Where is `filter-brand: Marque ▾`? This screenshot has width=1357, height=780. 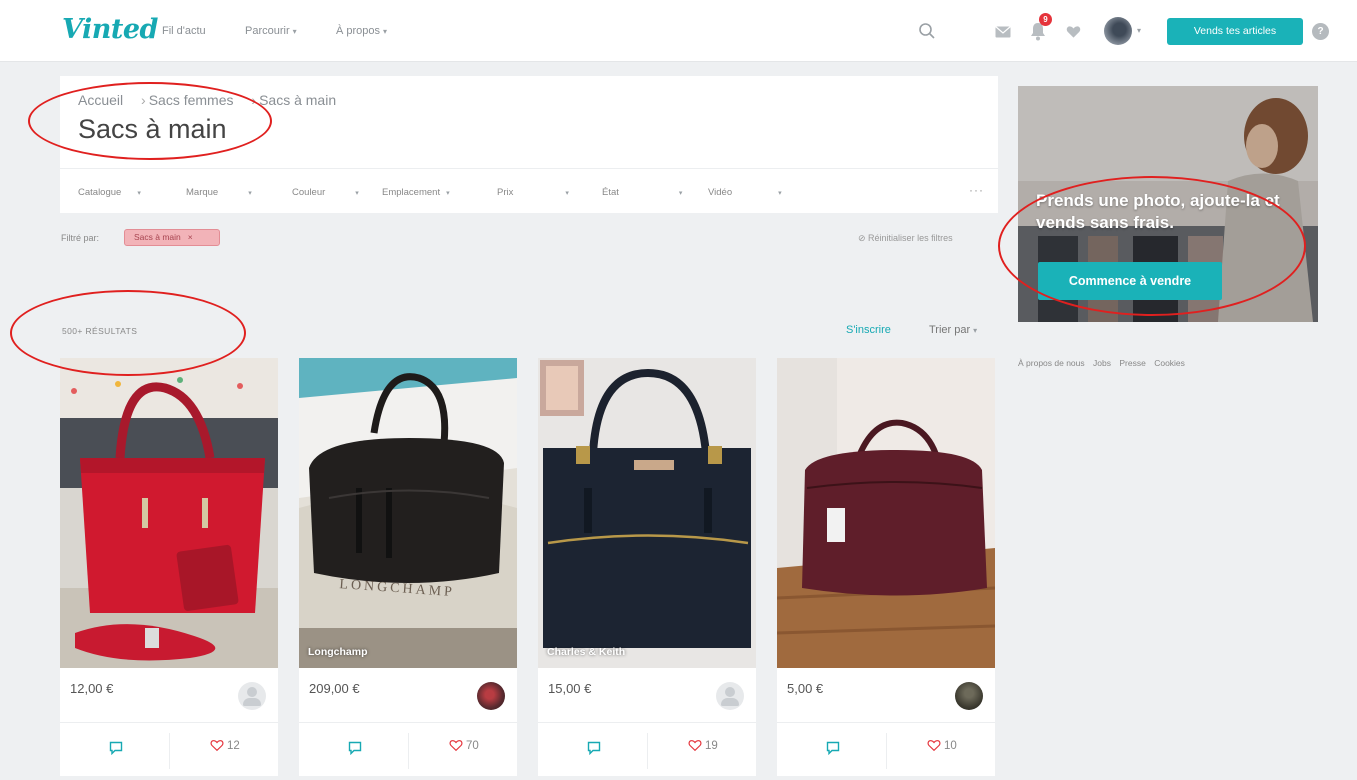
filter-brand: Marque ▾ is located at coordinates (219, 192).